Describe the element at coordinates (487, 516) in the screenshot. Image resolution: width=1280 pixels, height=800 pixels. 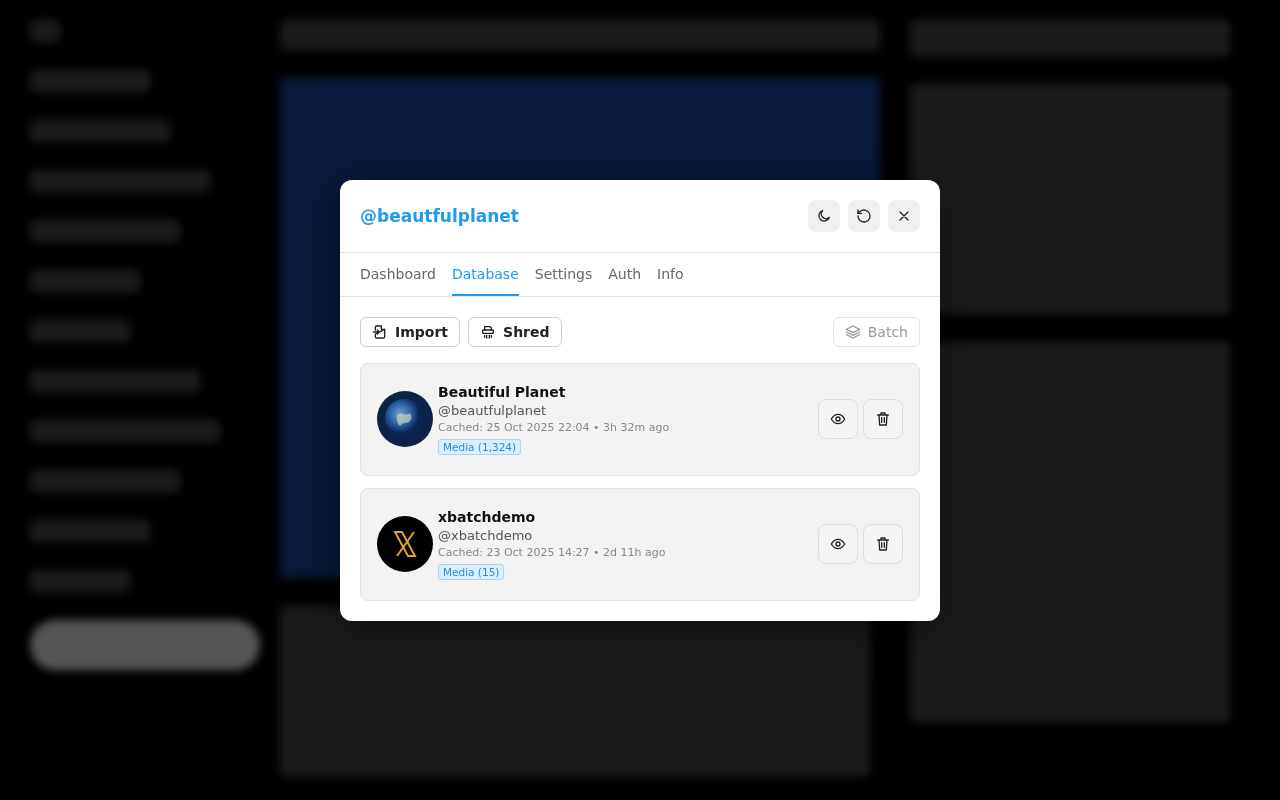
I see `account-name: xbatchdemo` at that location.